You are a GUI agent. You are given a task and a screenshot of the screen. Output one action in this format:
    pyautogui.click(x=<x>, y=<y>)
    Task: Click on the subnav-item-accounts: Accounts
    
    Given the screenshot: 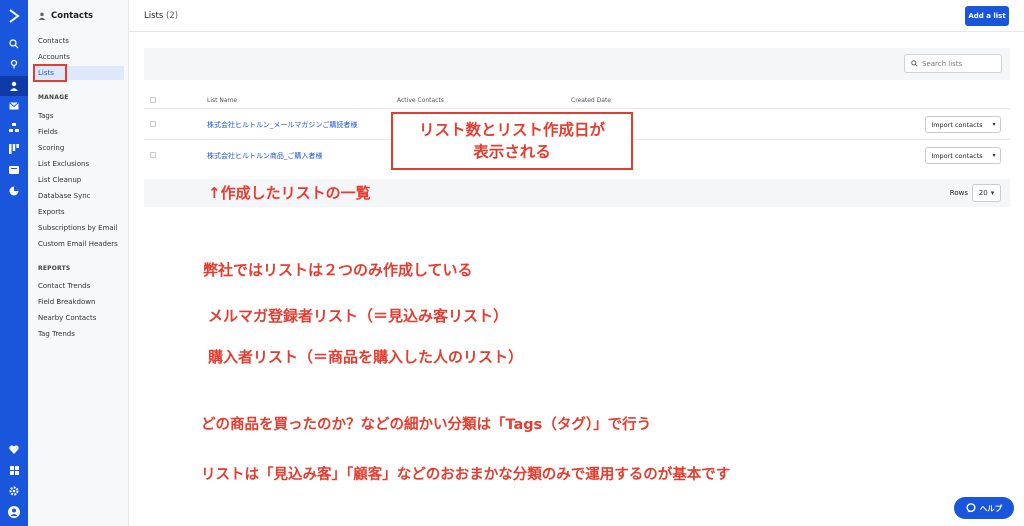 What is the action you would take?
    pyautogui.click(x=54, y=57)
    